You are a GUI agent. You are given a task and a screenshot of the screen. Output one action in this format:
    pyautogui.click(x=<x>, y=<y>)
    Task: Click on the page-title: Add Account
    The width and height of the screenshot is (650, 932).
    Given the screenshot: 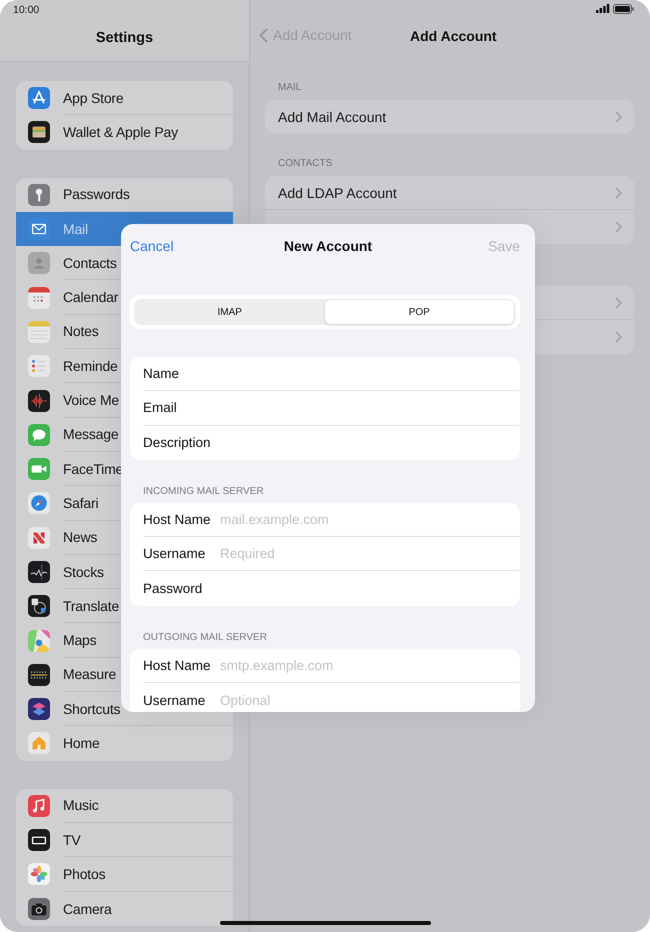 What is the action you would take?
    pyautogui.click(x=453, y=36)
    